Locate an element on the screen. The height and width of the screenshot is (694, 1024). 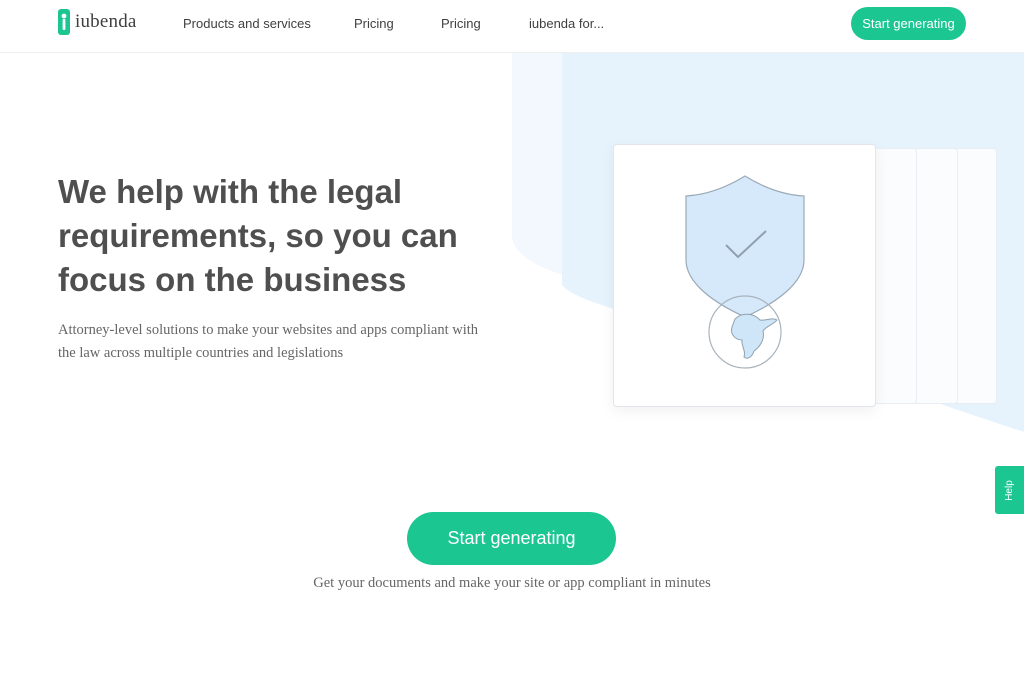
logo-keyhole-icon is located at coordinates (64, 22).